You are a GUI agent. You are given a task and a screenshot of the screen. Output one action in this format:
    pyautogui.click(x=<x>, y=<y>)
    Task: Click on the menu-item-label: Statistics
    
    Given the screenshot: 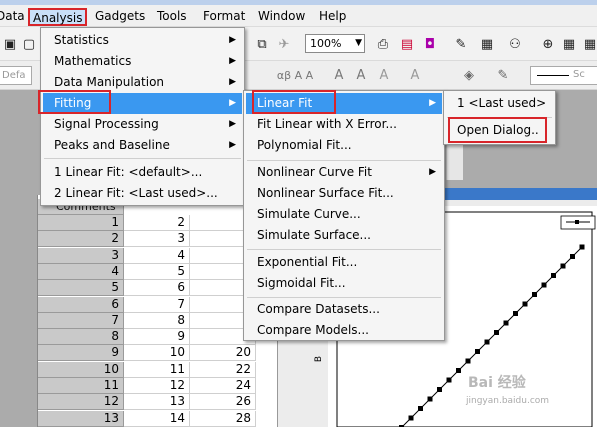 What is the action you would take?
    pyautogui.click(x=81, y=40)
    